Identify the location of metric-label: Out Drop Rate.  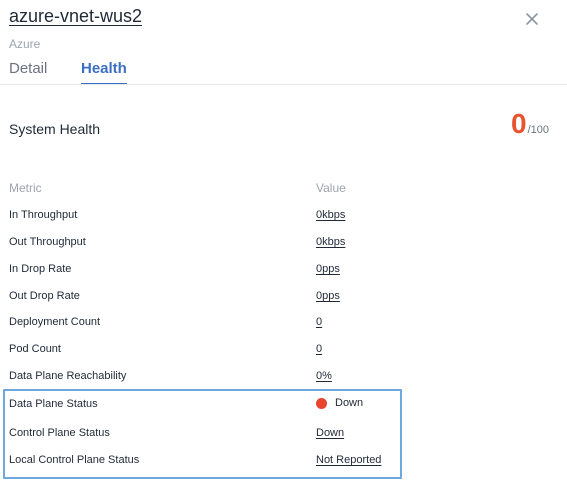
(44, 296).